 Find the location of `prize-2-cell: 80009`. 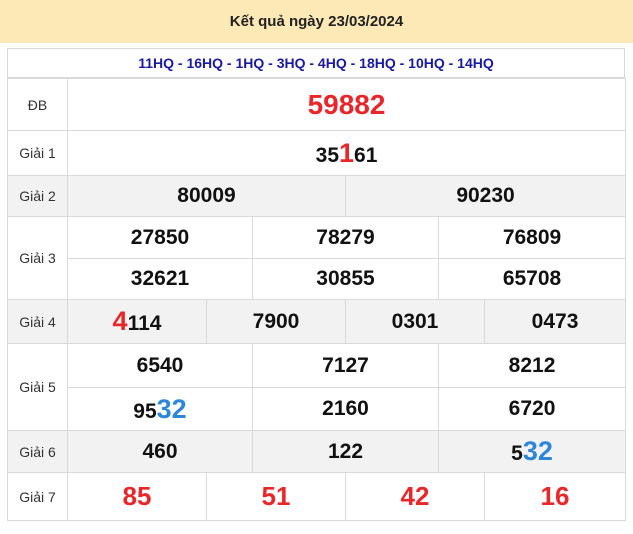

prize-2-cell: 80009 is located at coordinates (206, 196).